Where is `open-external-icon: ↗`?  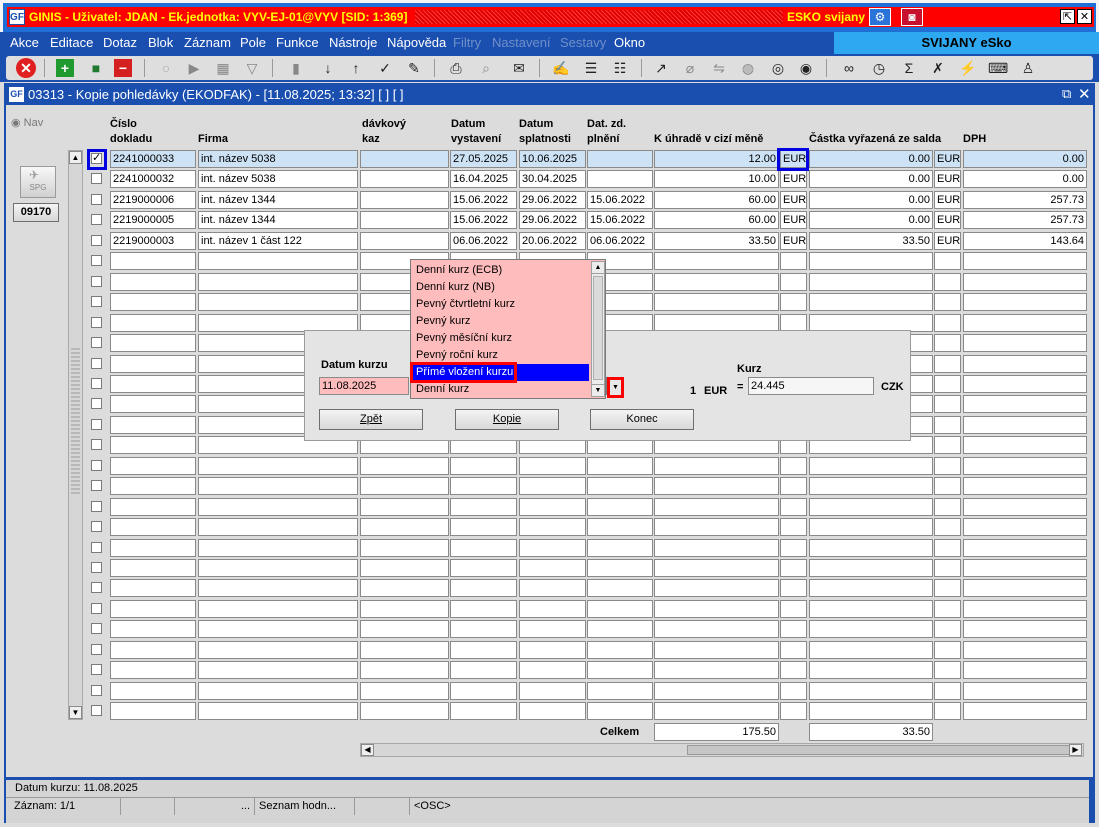 open-external-icon: ↗ is located at coordinates (661, 68).